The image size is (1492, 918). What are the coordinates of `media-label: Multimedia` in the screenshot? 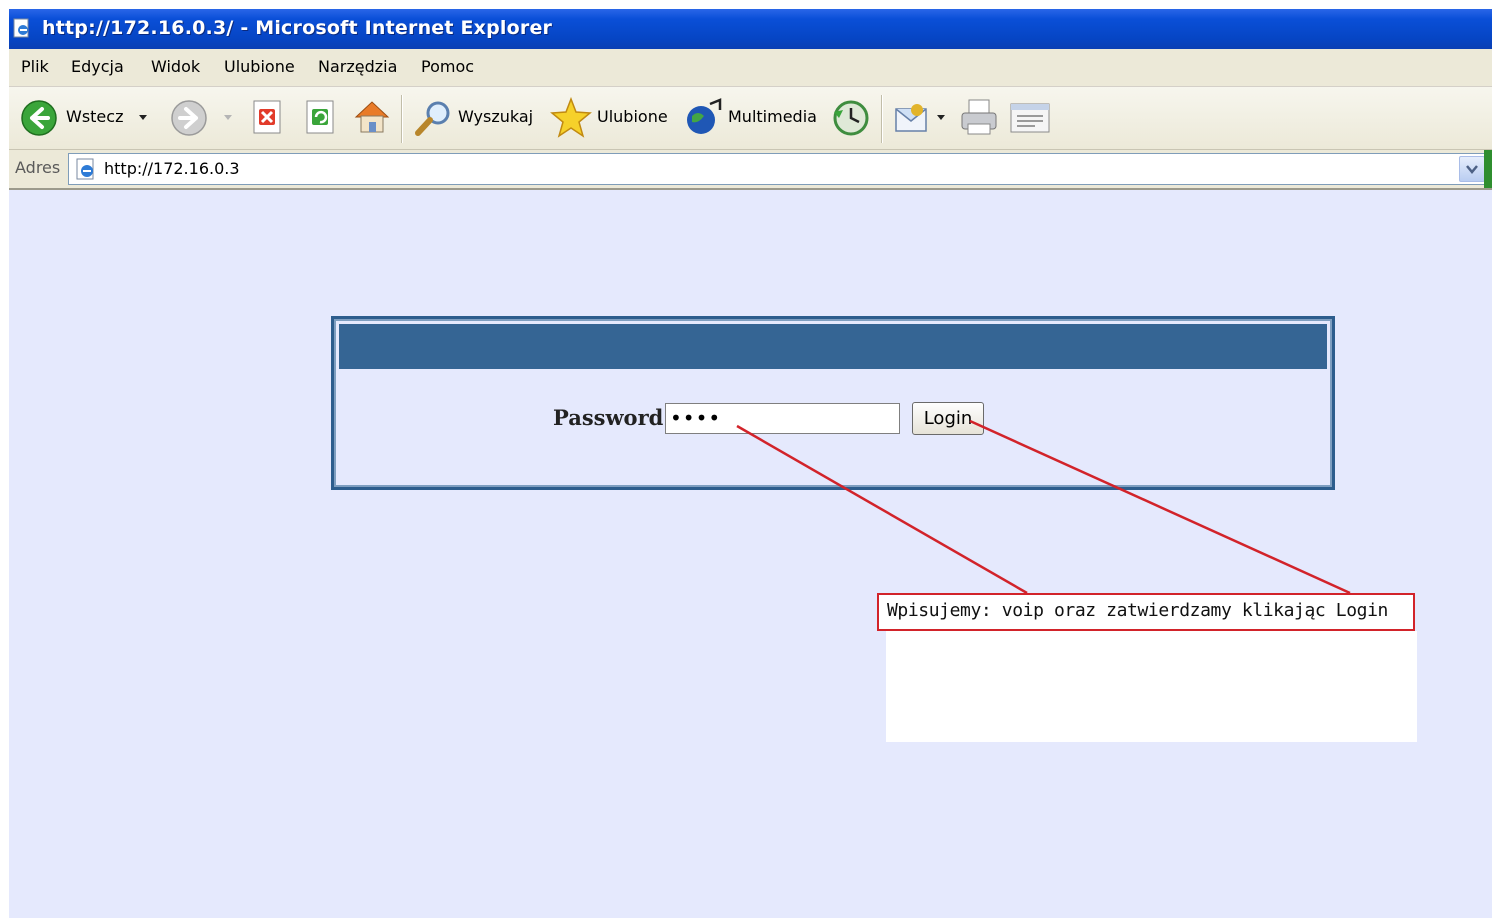 It's located at (772, 116).